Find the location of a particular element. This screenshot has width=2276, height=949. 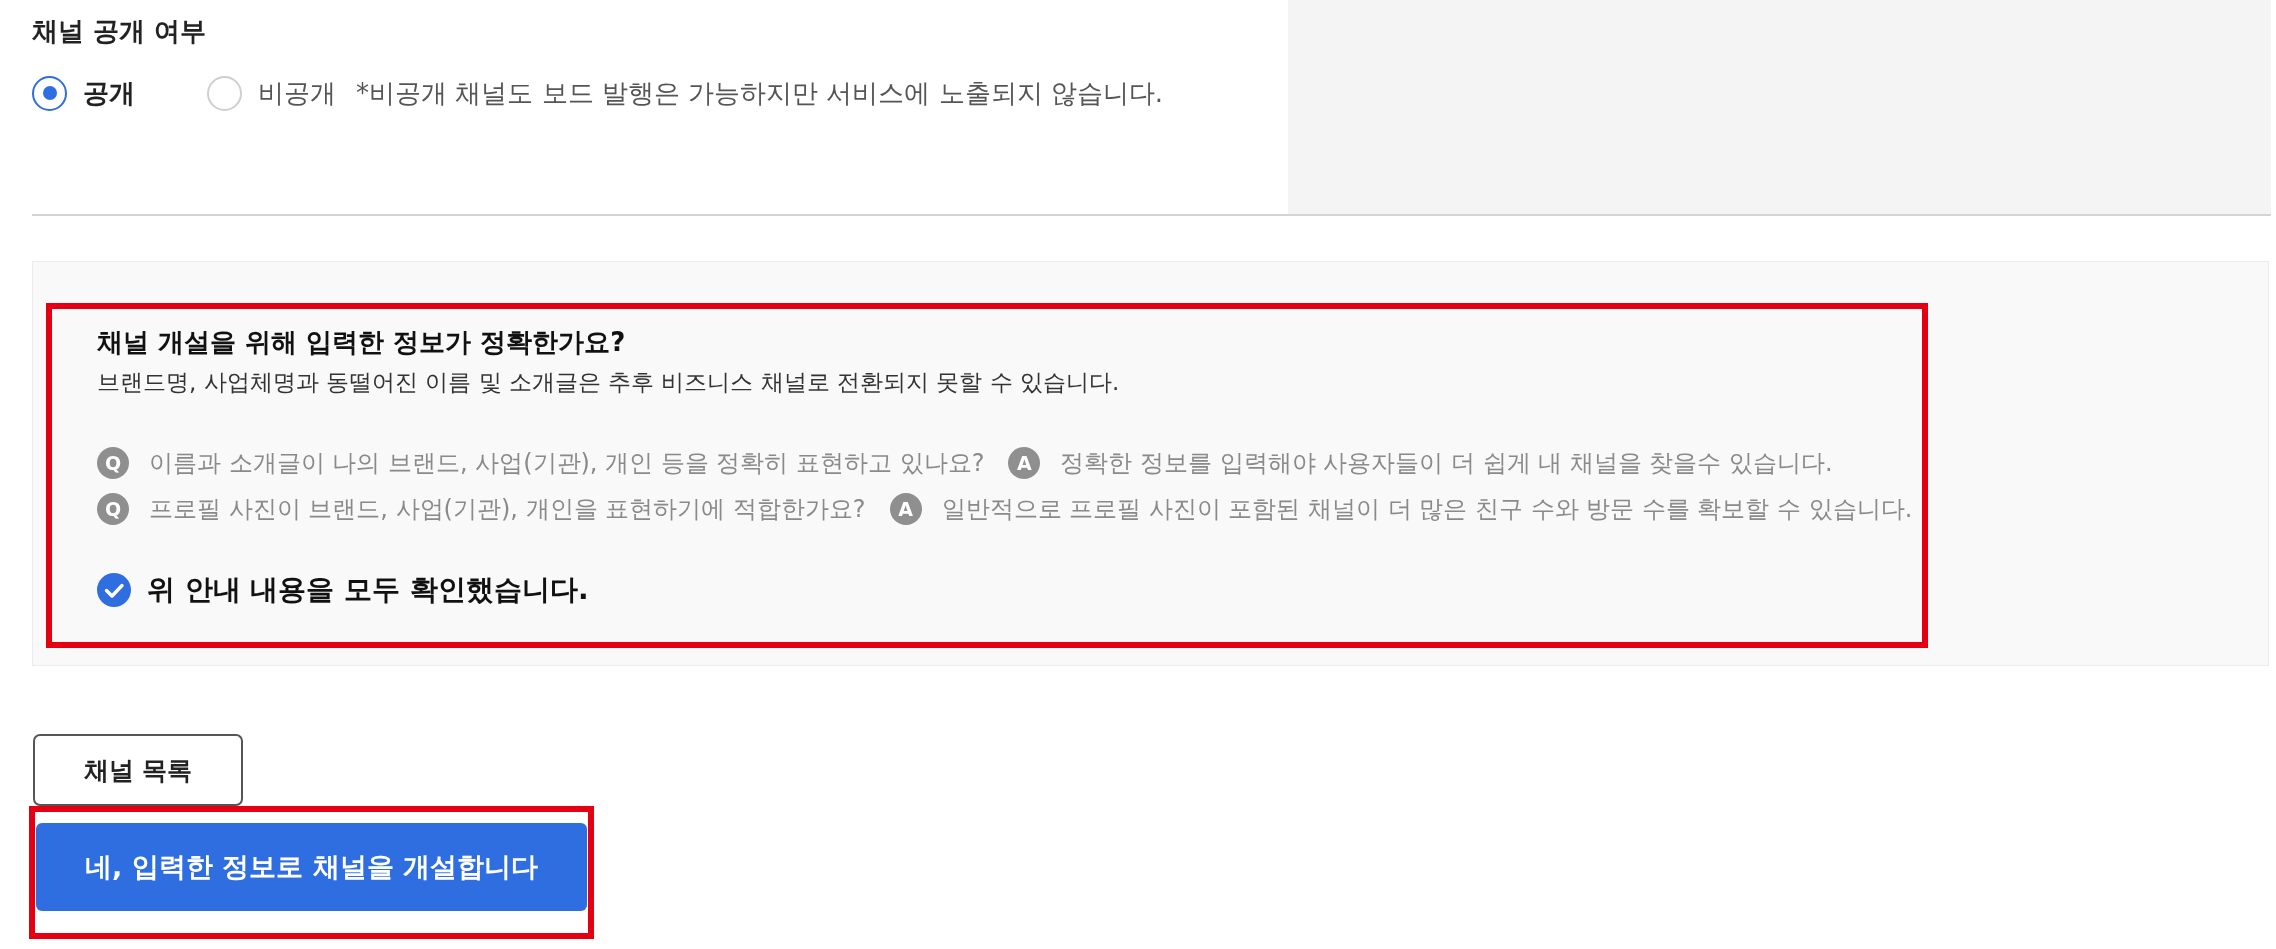

visibility-note: *비공개 채널도 보드 발행은 가능하지만 서비스에 노출되지 않습니다. is located at coordinates (760, 93).